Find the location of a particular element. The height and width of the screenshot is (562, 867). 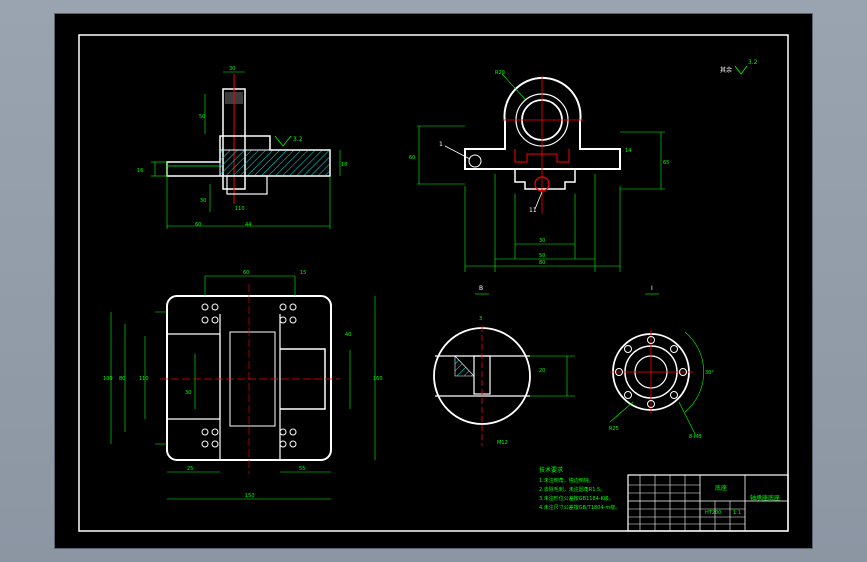

dim-text-di-1: R25 is located at coordinates (614, 429).